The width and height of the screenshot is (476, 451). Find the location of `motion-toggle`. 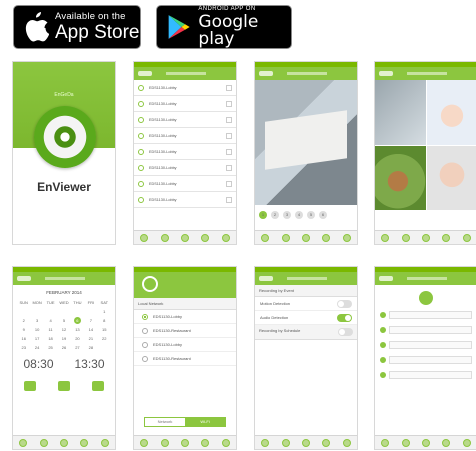

motion-toggle is located at coordinates (344, 303).